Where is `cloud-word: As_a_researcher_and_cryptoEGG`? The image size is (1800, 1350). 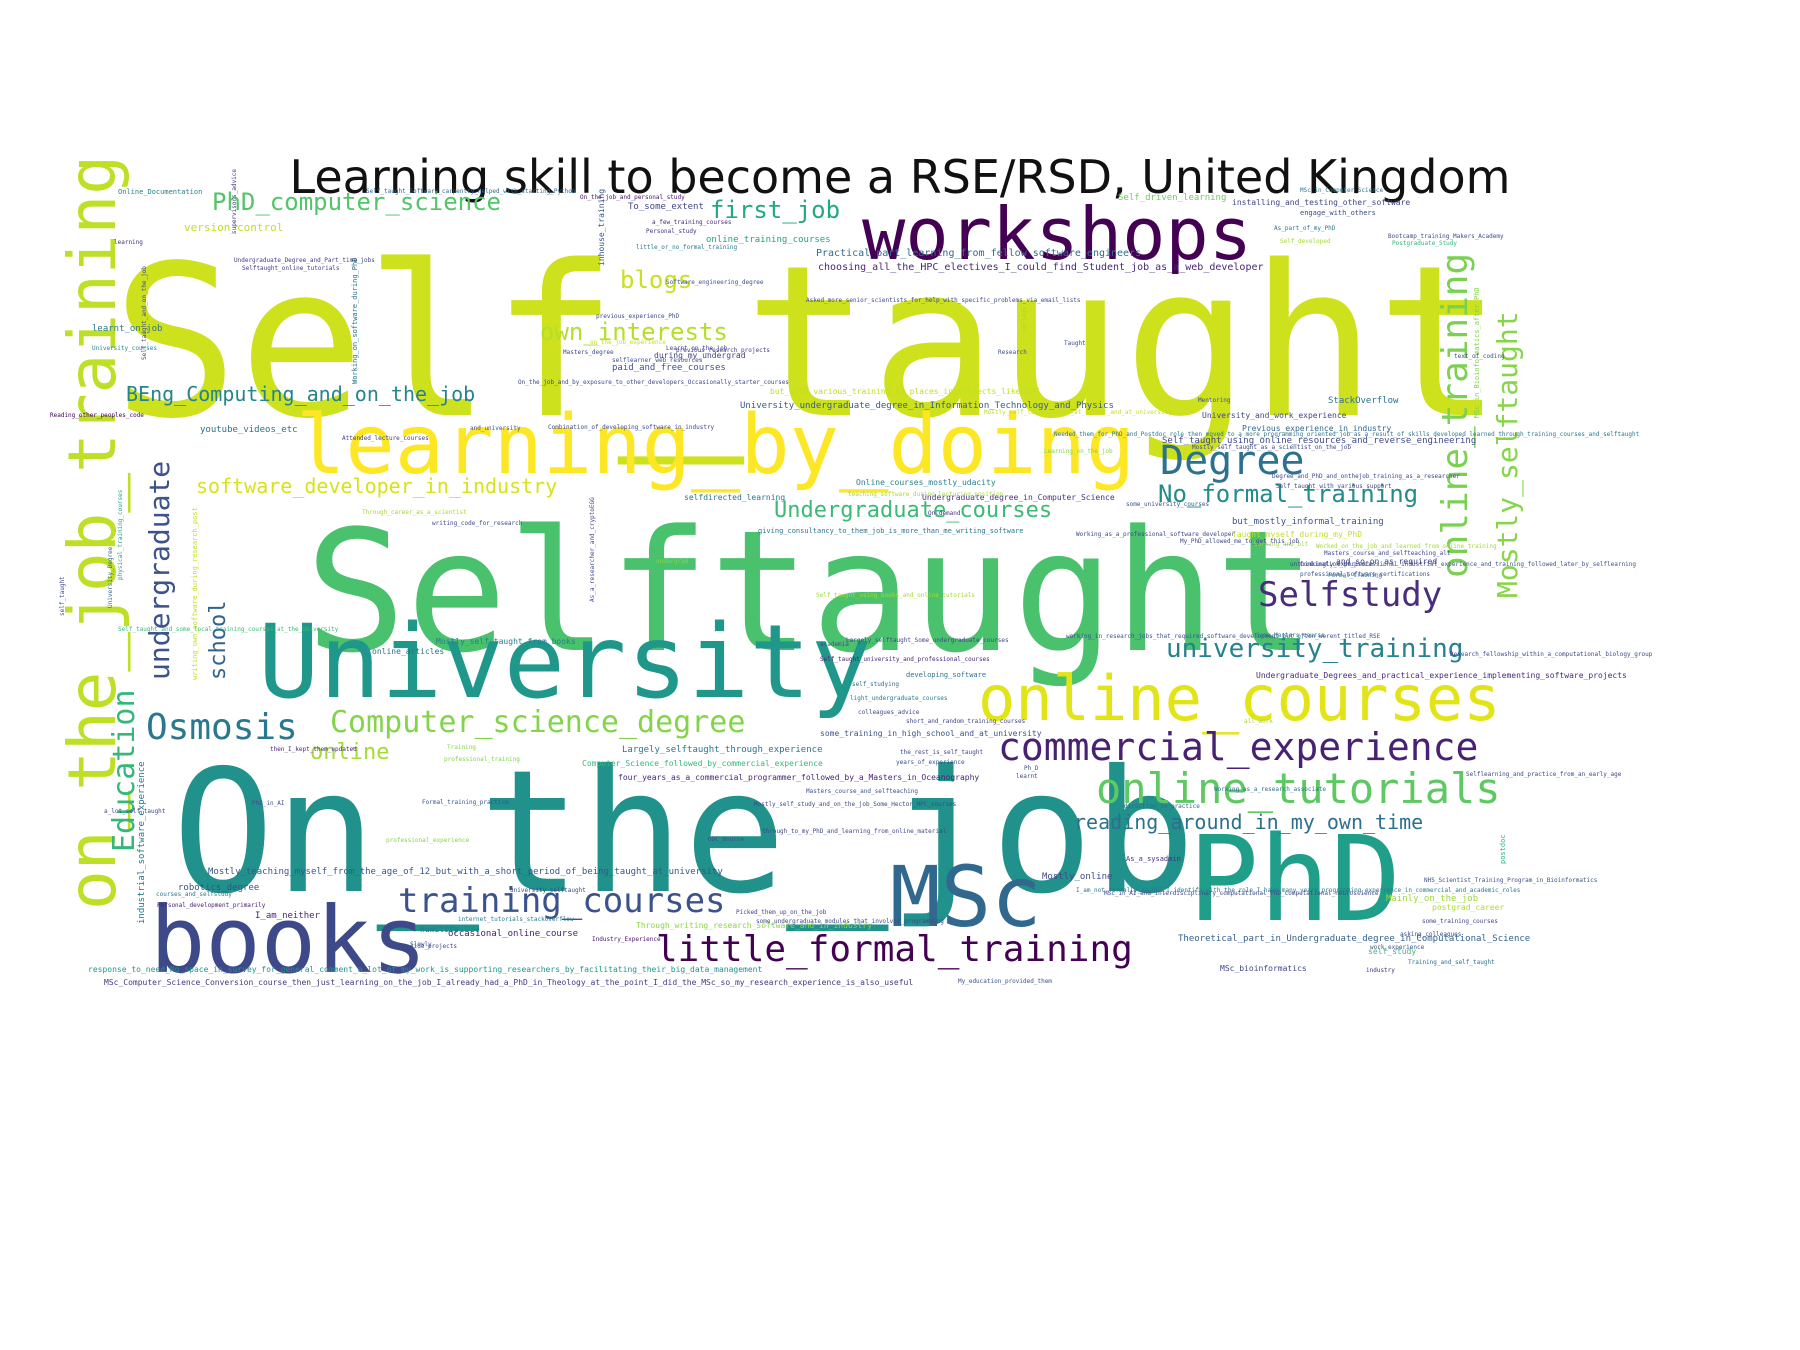
cloud-word: As_a_researcher_and_cryptoEGG is located at coordinates (592, 549).